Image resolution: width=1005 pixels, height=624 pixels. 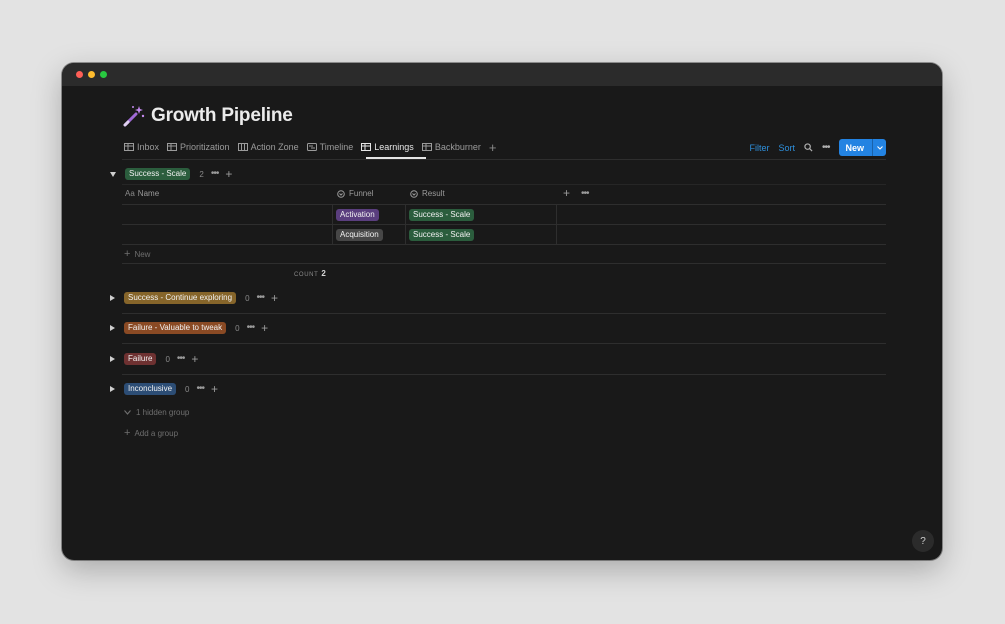 I want to click on page-header: Growth Pipeline, so click(x=207, y=116).